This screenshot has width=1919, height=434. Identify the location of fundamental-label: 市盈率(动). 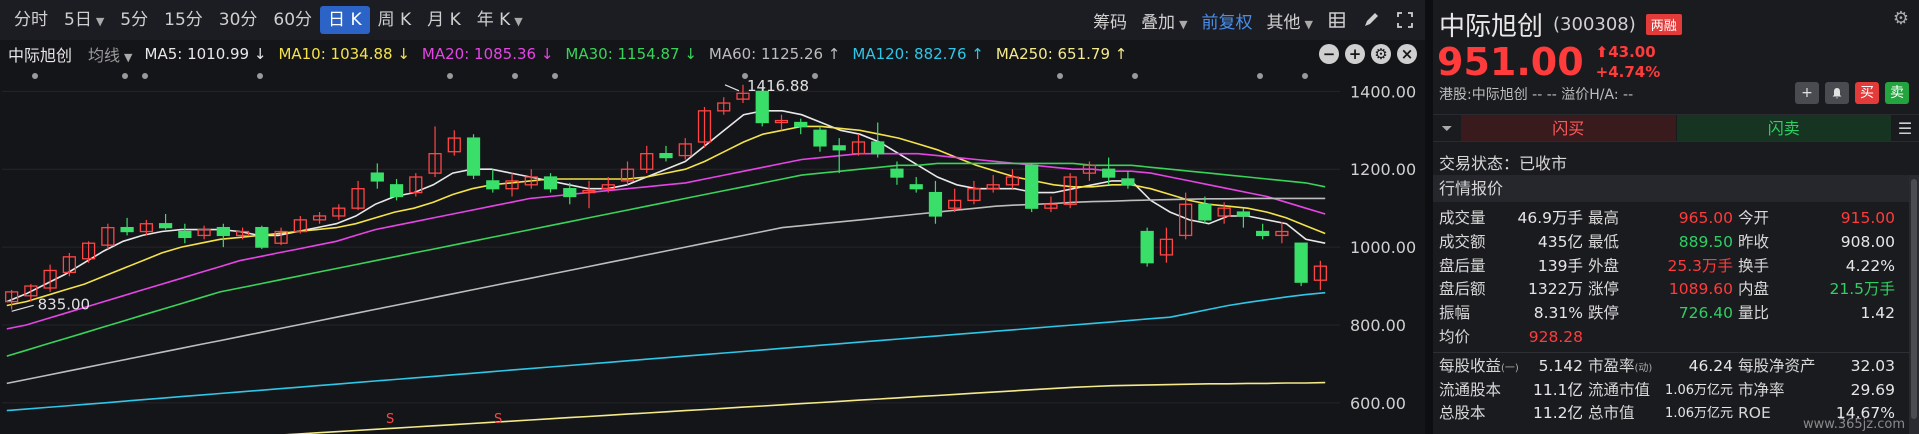
(1620, 367).